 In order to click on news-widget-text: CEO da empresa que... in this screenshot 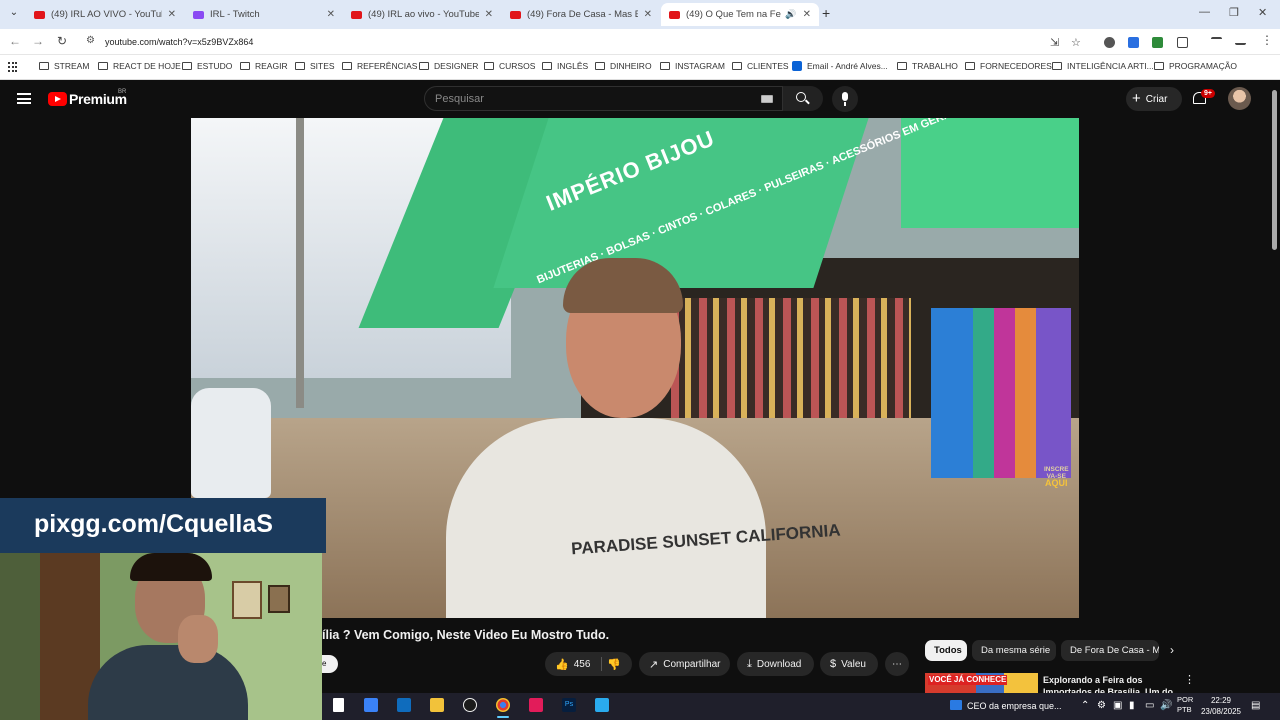, I will do `click(1014, 706)`.